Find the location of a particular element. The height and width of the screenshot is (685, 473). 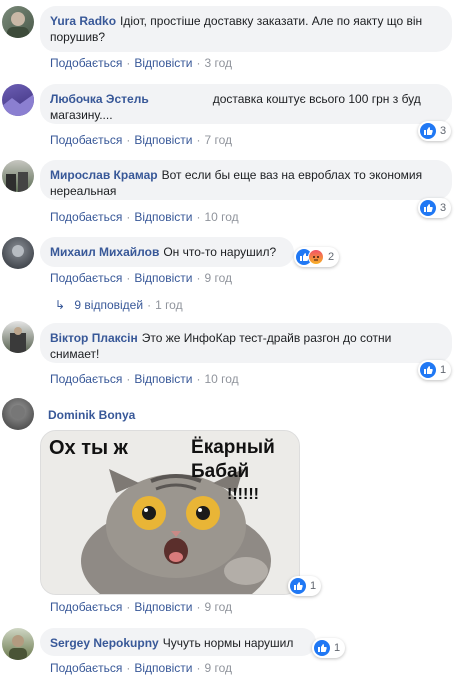

meme-caption-1: Ох ты ж is located at coordinates (88, 448).